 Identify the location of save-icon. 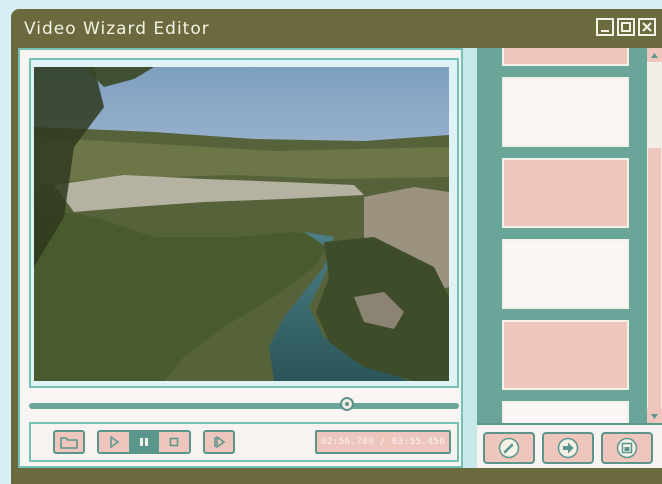
(627, 448).